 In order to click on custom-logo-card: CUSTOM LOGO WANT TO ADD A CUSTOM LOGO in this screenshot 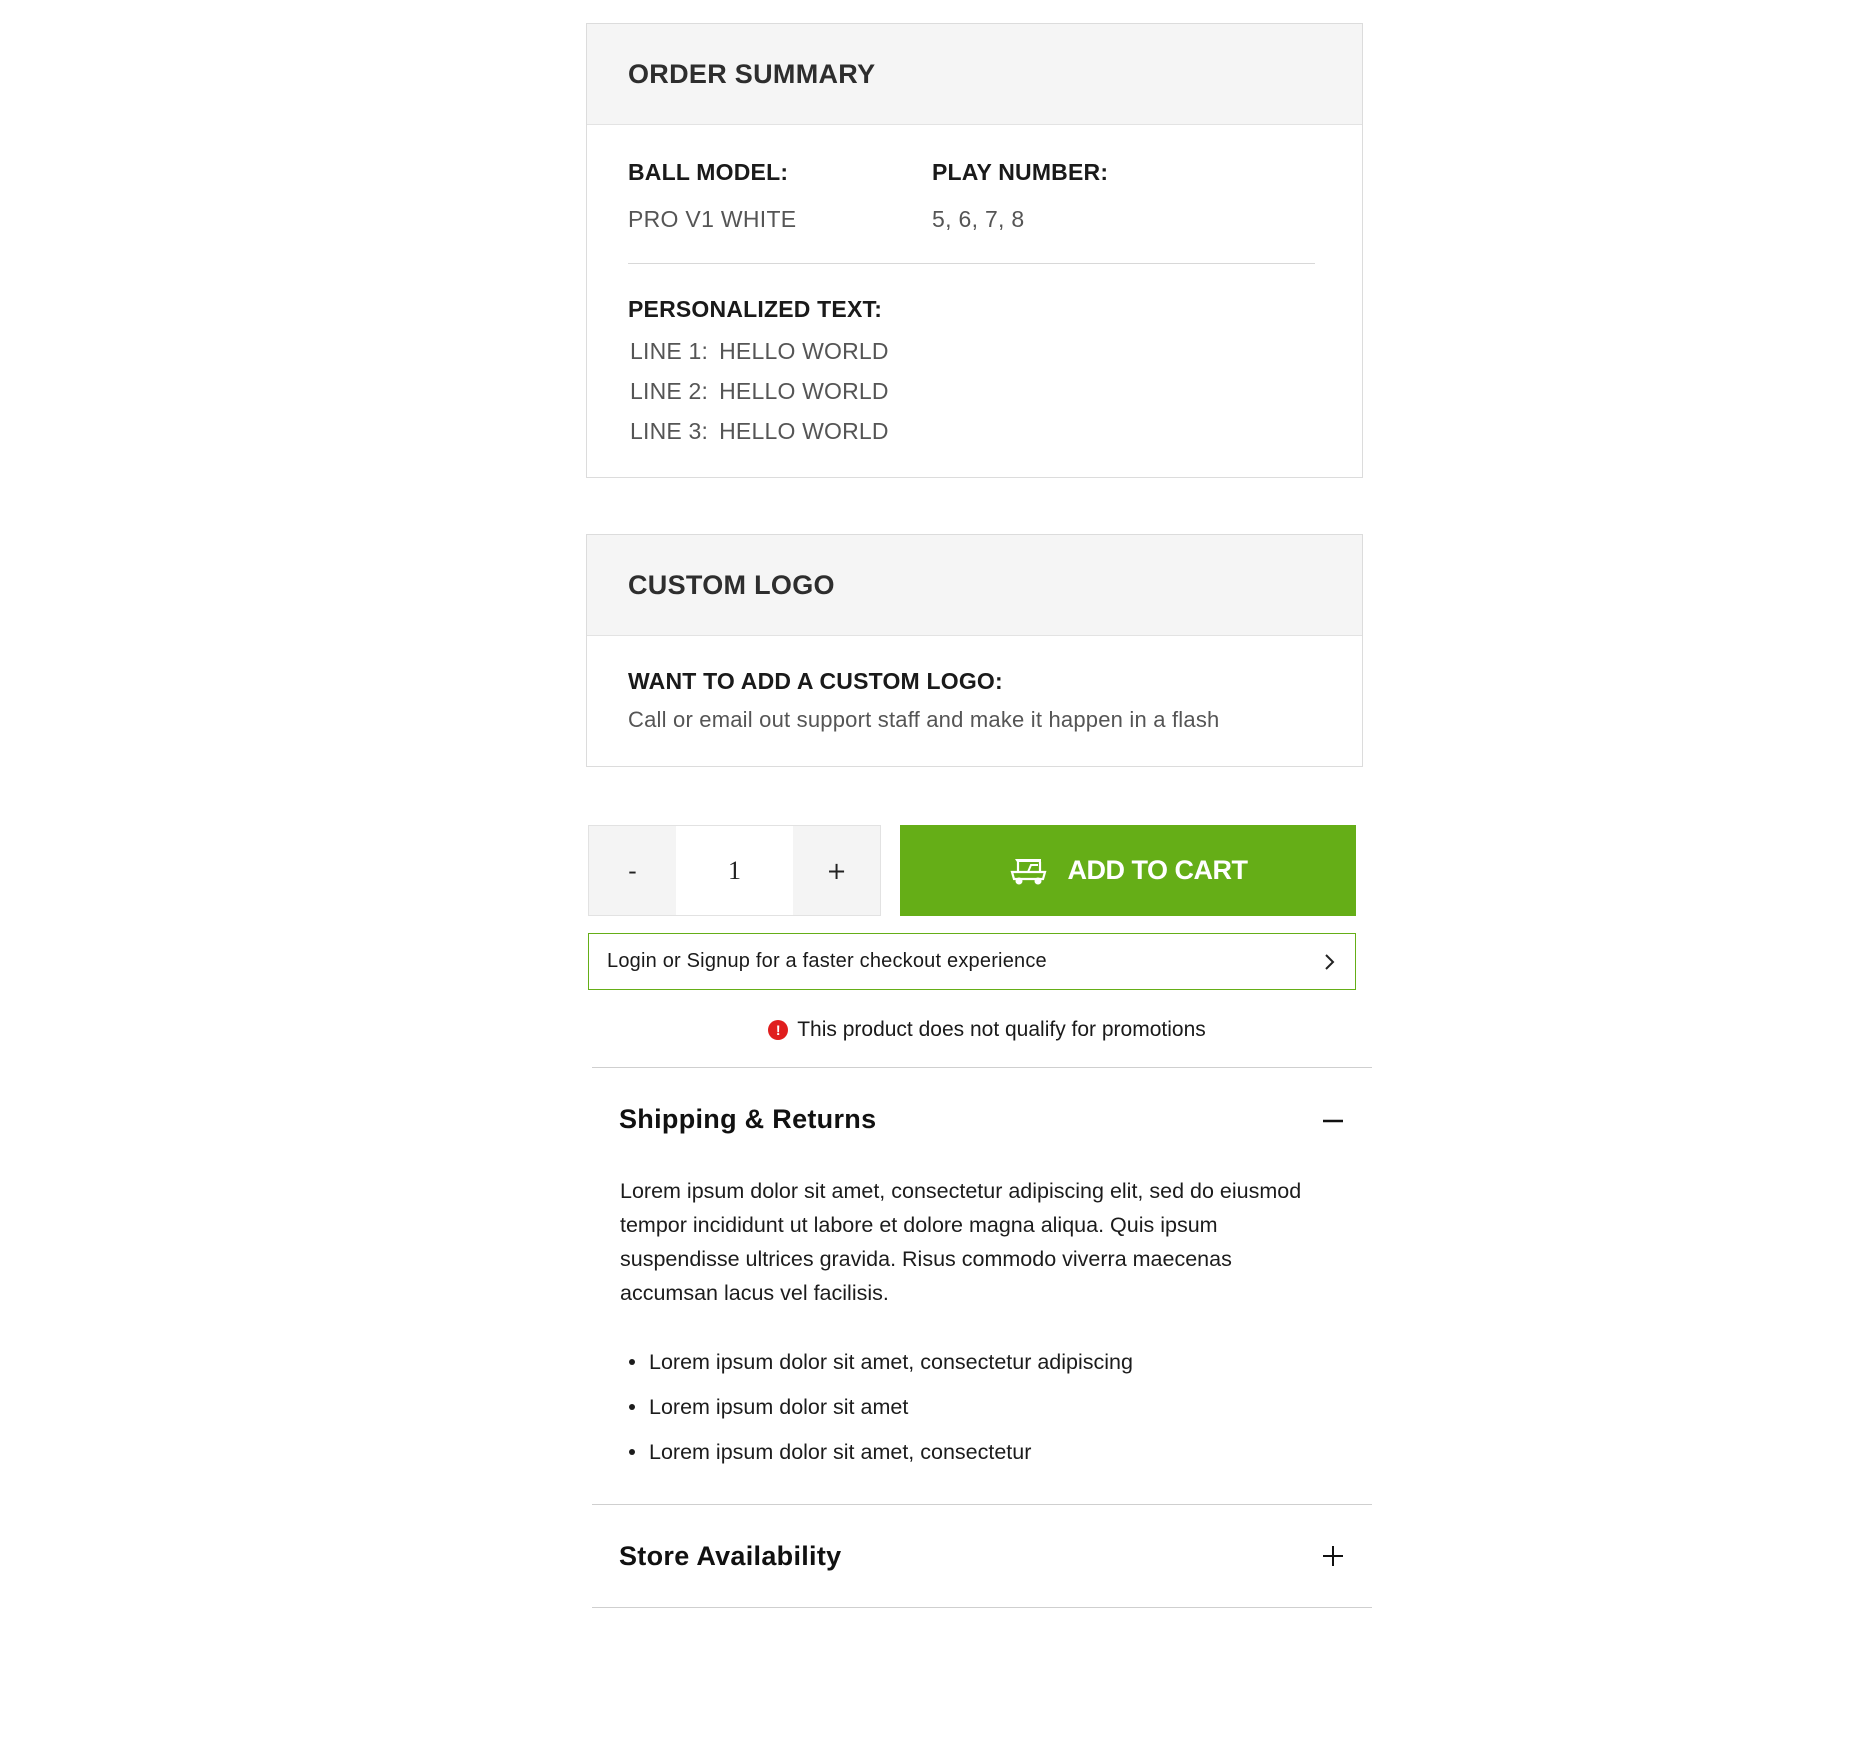, I will do `click(974, 650)`.